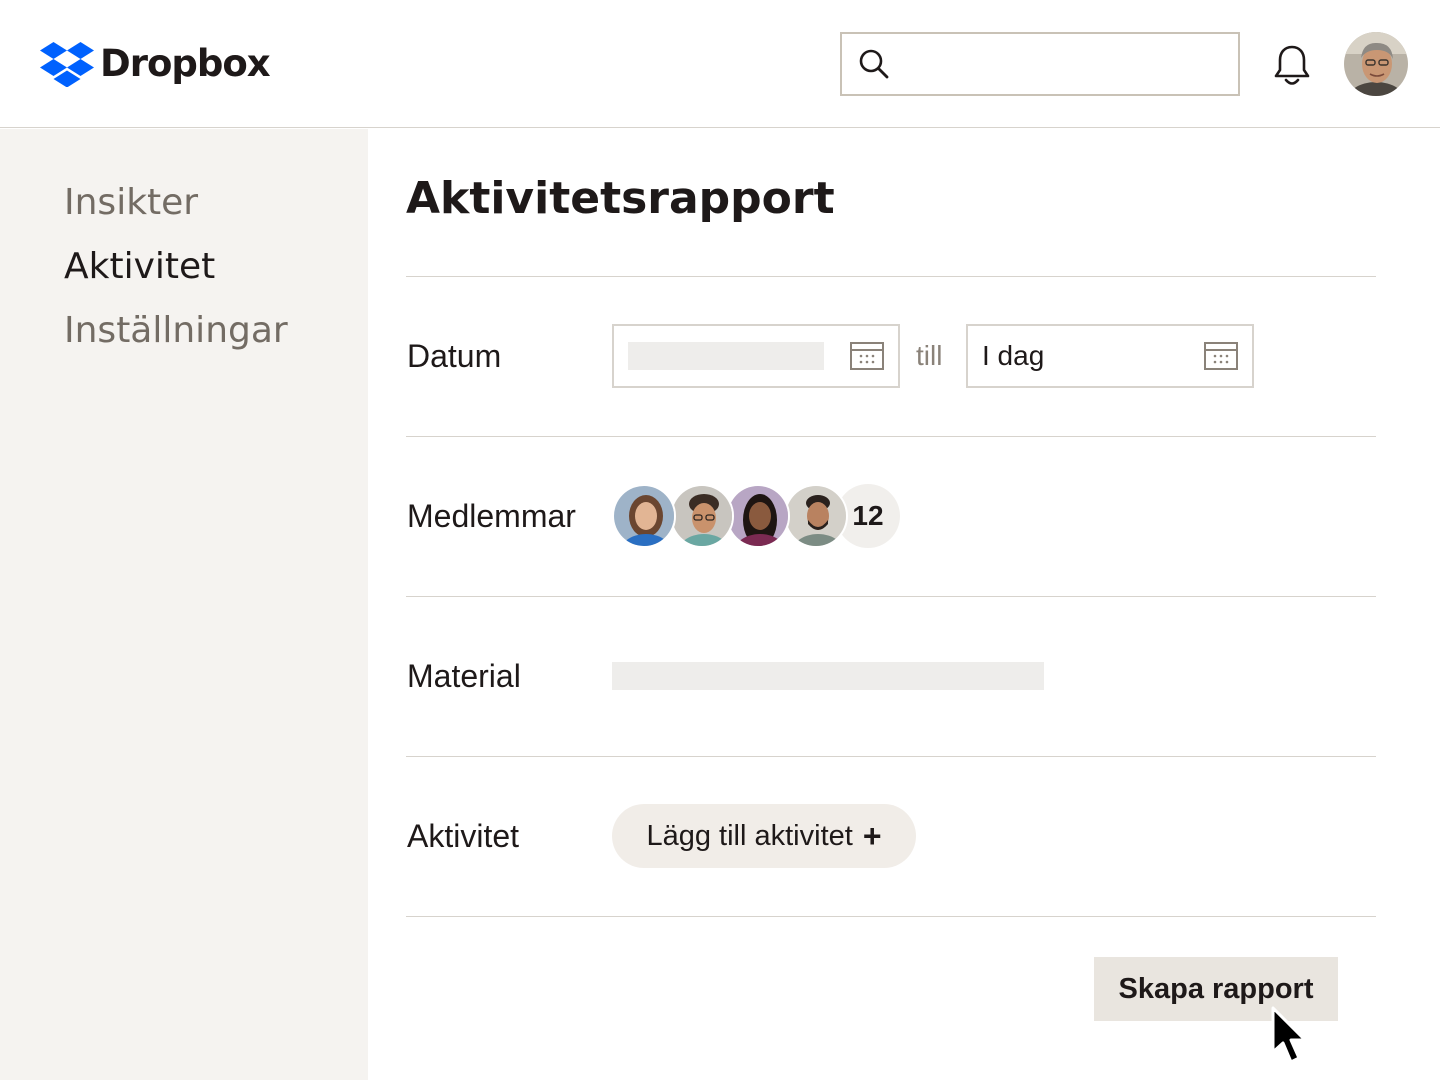 This screenshot has height=1080, width=1440. I want to click on date-label: Datum, so click(454, 356).